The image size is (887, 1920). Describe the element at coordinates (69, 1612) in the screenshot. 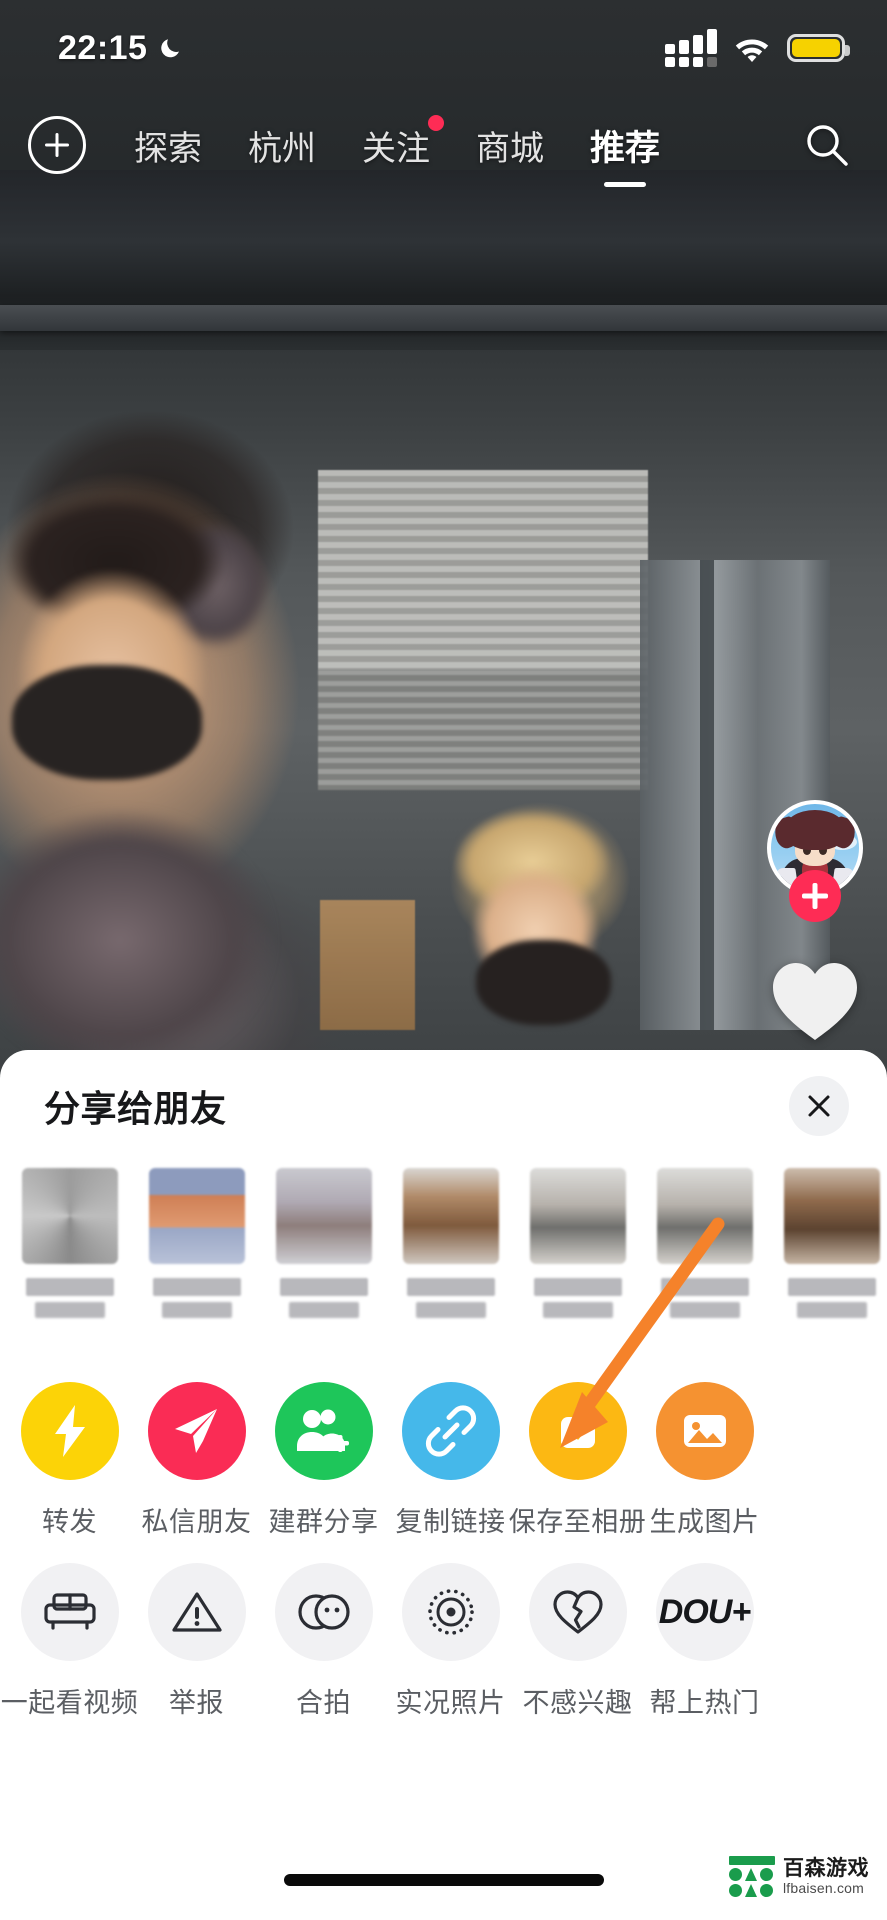

I see `sofa-icon` at that location.